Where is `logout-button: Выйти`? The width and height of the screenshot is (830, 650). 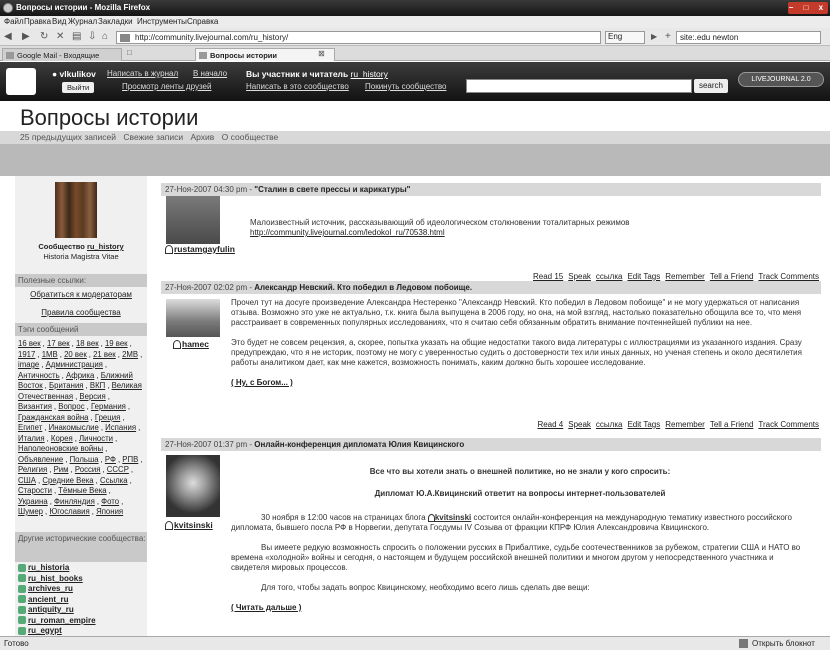
logout-button: Выйти is located at coordinates (78, 87).